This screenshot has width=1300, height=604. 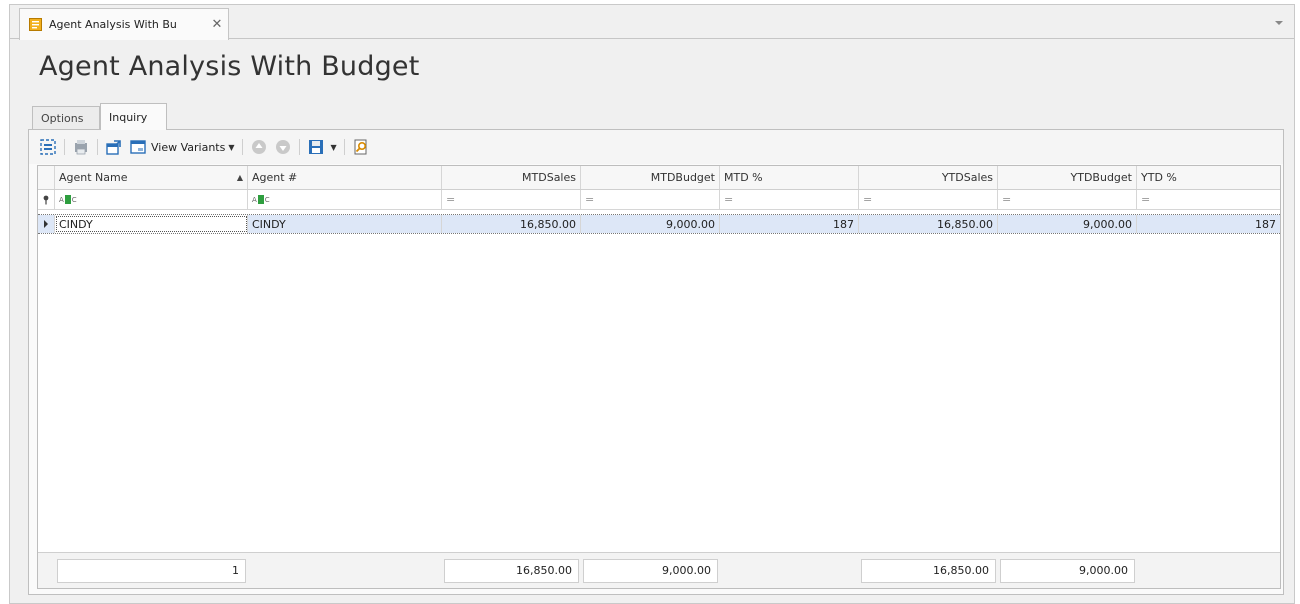 I want to click on sort-ascending-icon: ▲, so click(x=239, y=177).